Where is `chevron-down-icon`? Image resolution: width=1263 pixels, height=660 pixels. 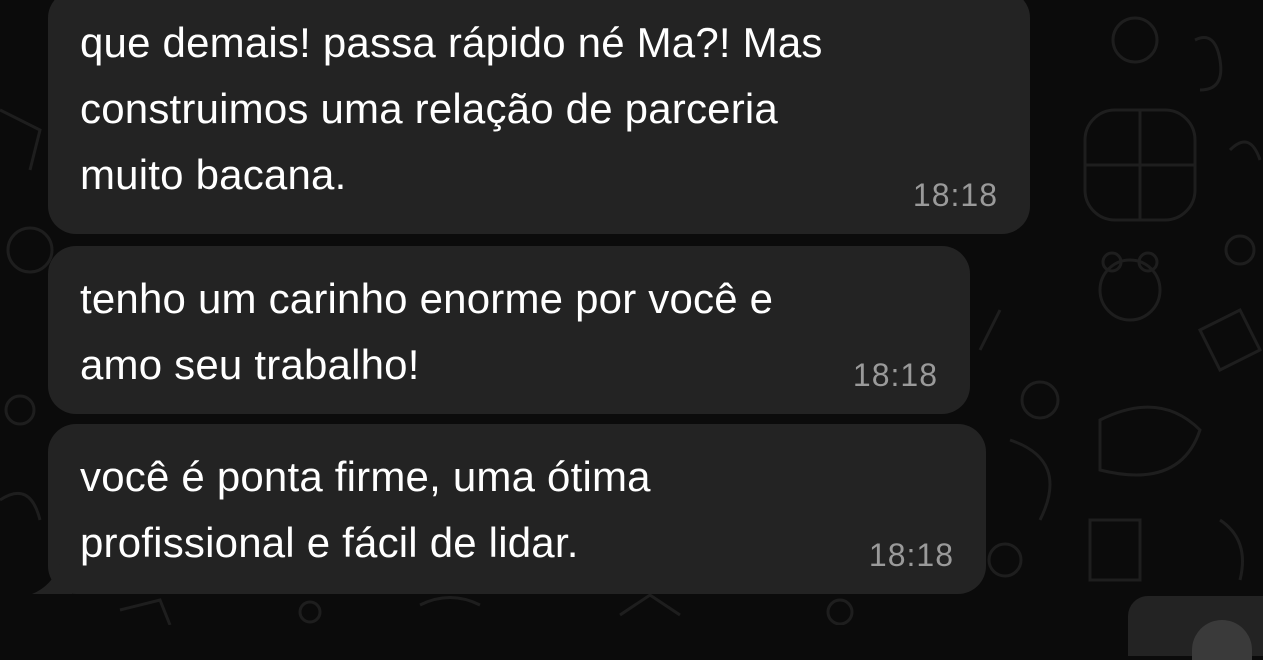
chevron-down-icon is located at coordinates (1222, 640).